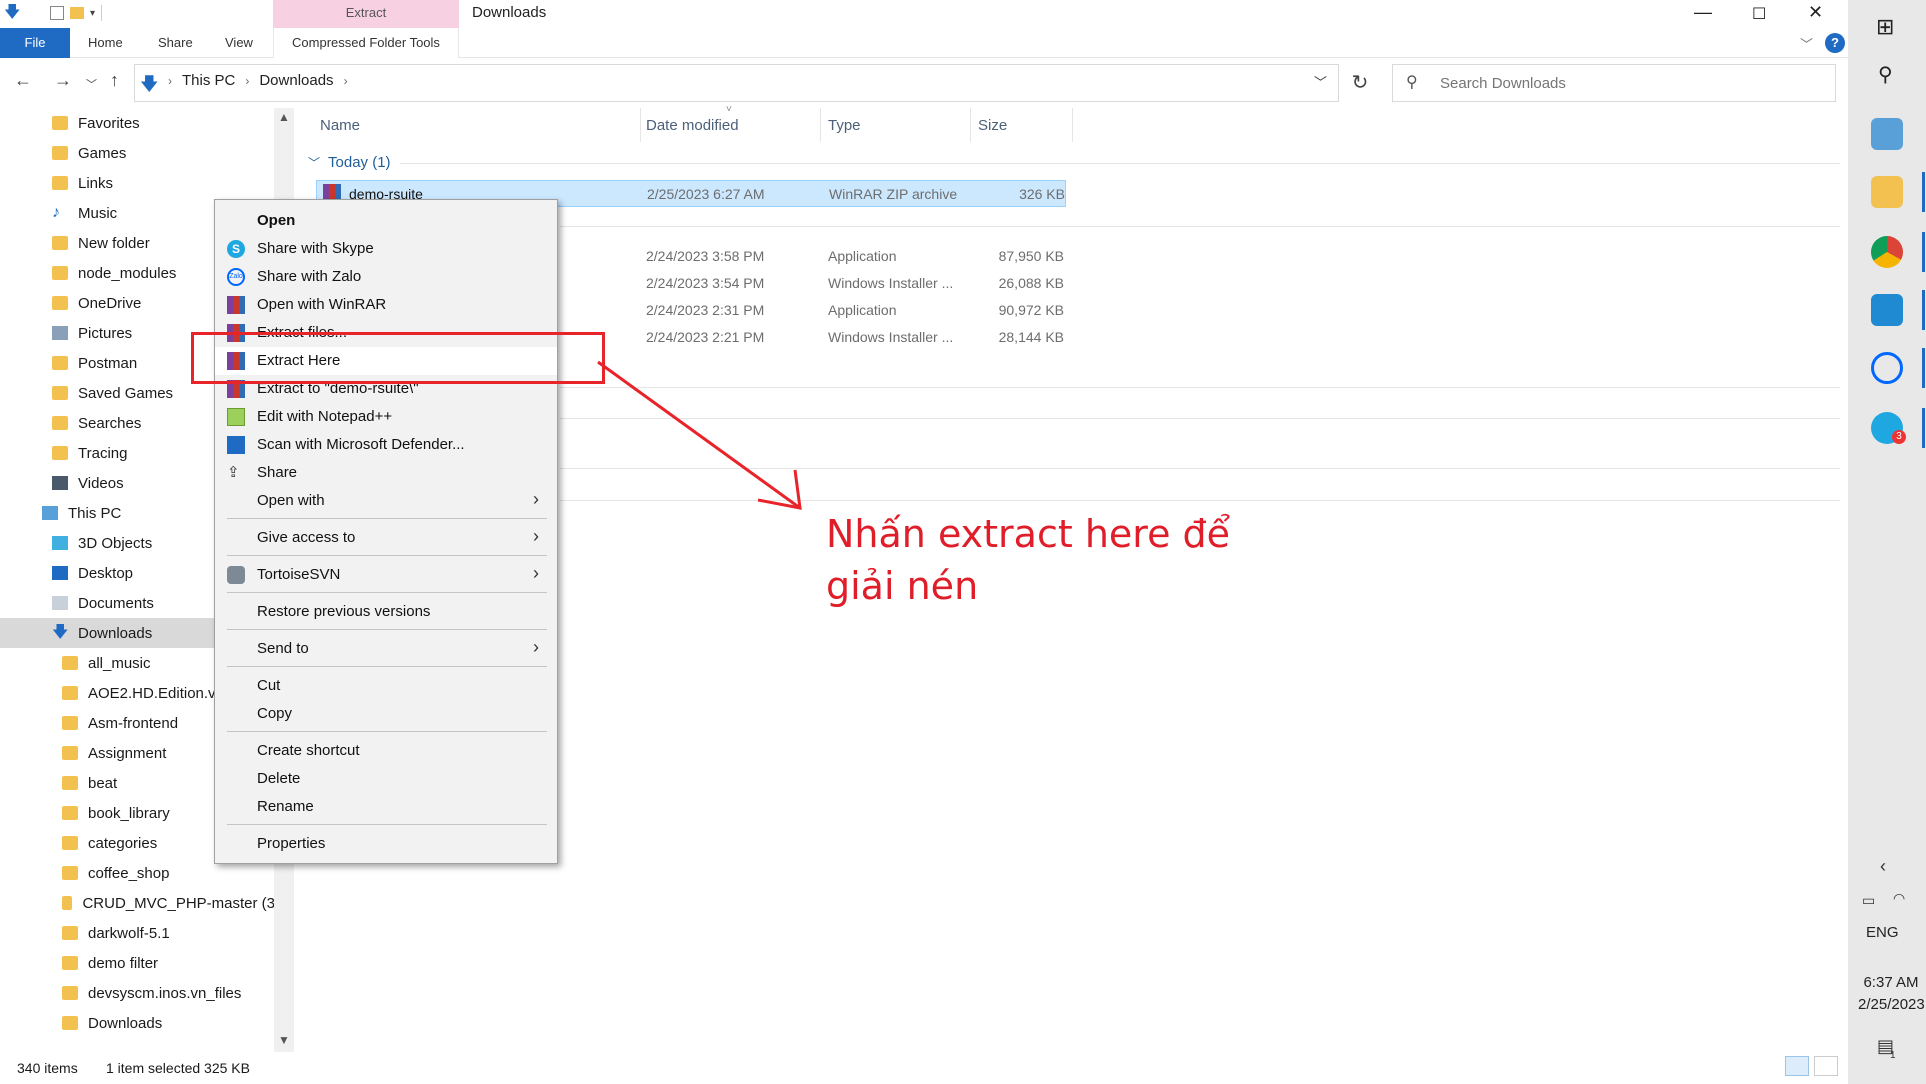 The width and height of the screenshot is (1926, 1084). Describe the element at coordinates (1806, 43) in the screenshot. I see `chevron-down-icon: ﹀` at that location.